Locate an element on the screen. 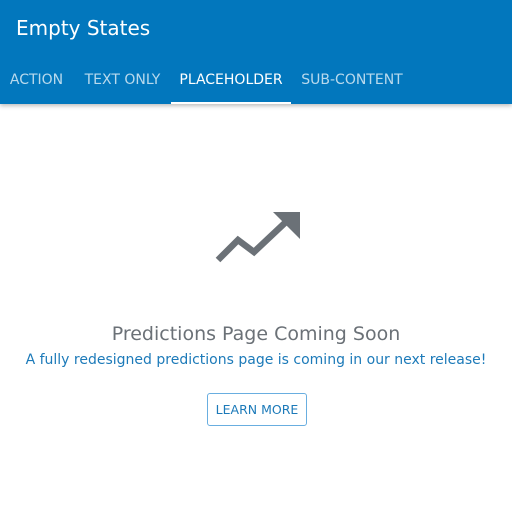  tab-sub-content: SUB-CONTENT is located at coordinates (352, 80).